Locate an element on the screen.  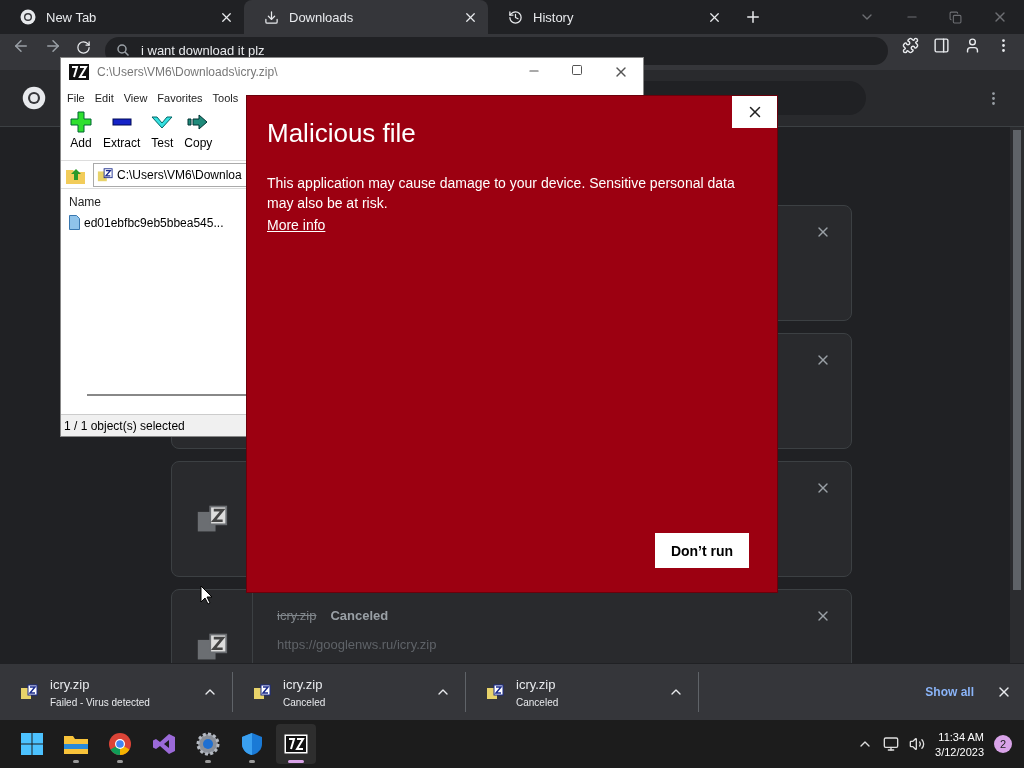
dialog-message: This application may cause damage to your device. Sensitive personal data may also be at risk. is located at coordinates (501, 193).